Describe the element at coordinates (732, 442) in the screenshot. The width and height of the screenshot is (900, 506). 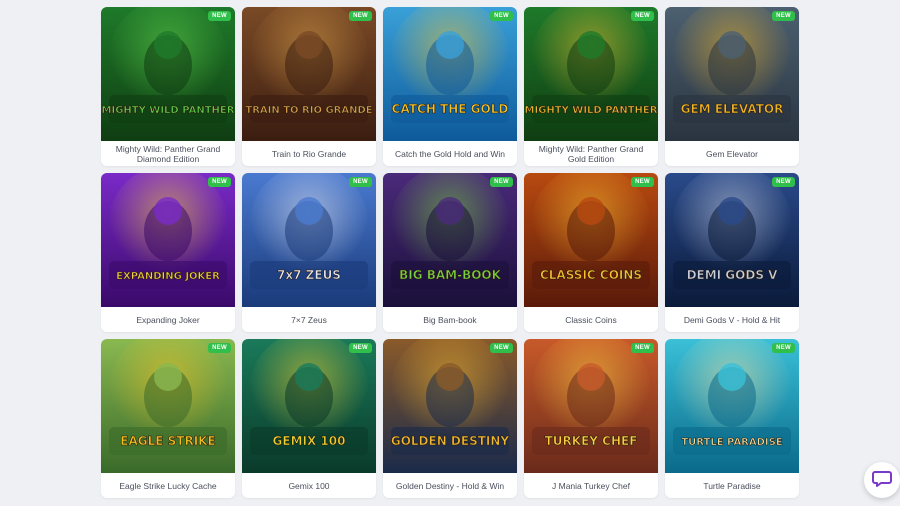
I see `game-art-title: TURTLE PARADISE` at that location.